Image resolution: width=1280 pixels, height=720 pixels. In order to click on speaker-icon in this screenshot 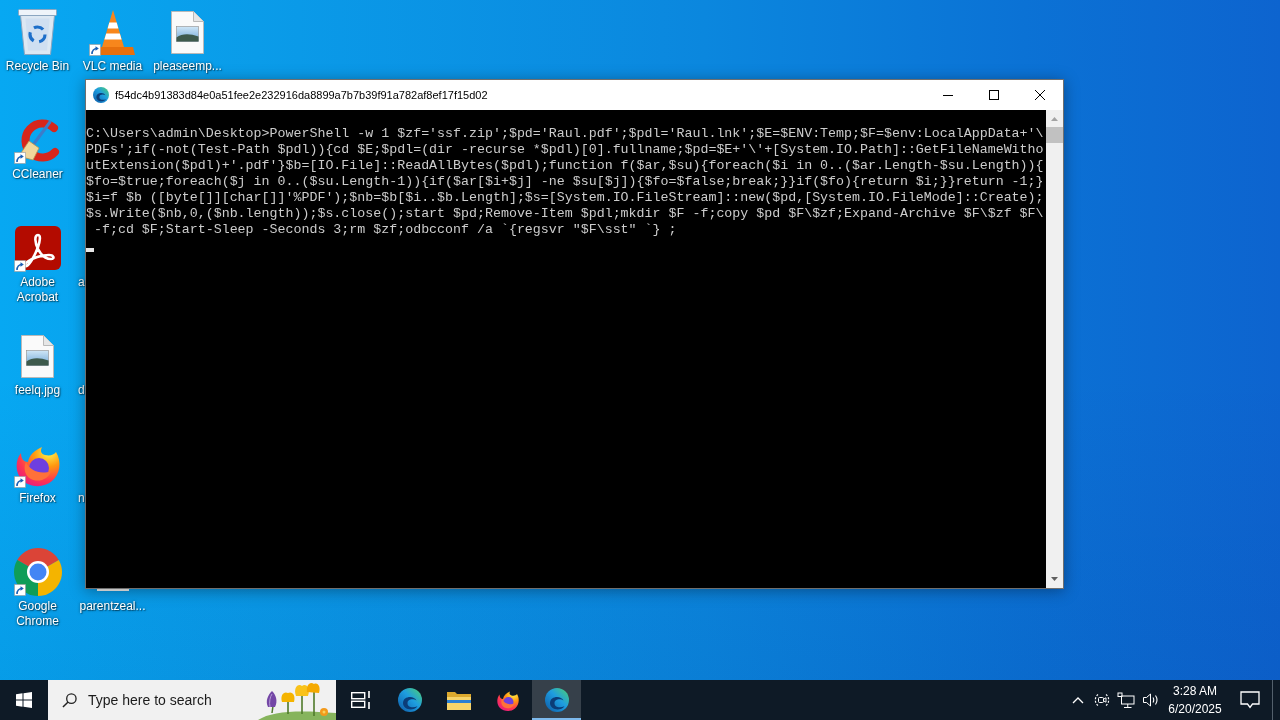, I will do `click(1150, 700)`.